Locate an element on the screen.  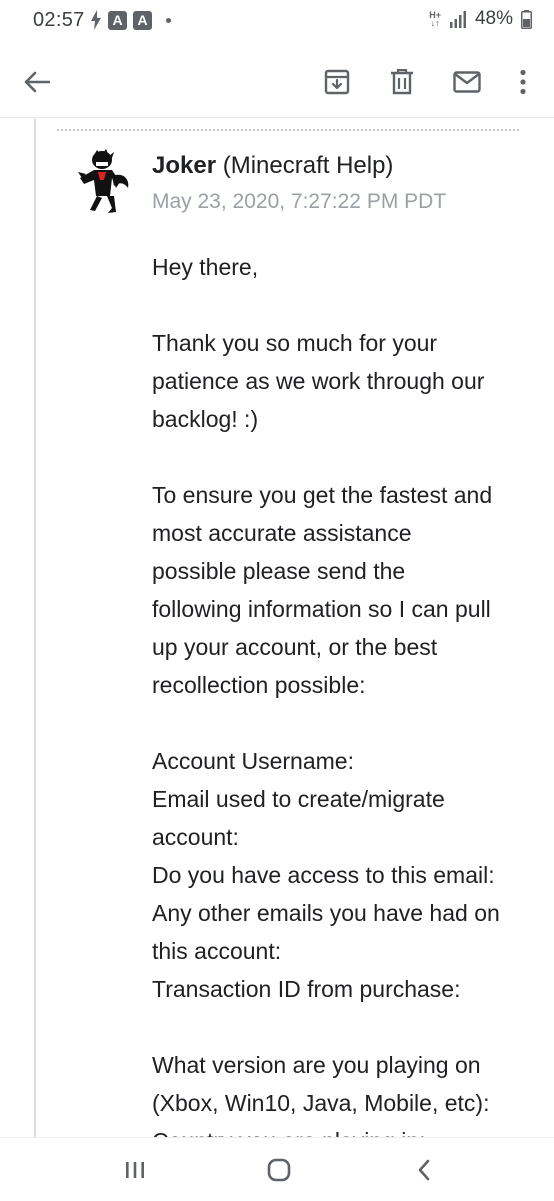
mark-unread-button is located at coordinates (467, 82).